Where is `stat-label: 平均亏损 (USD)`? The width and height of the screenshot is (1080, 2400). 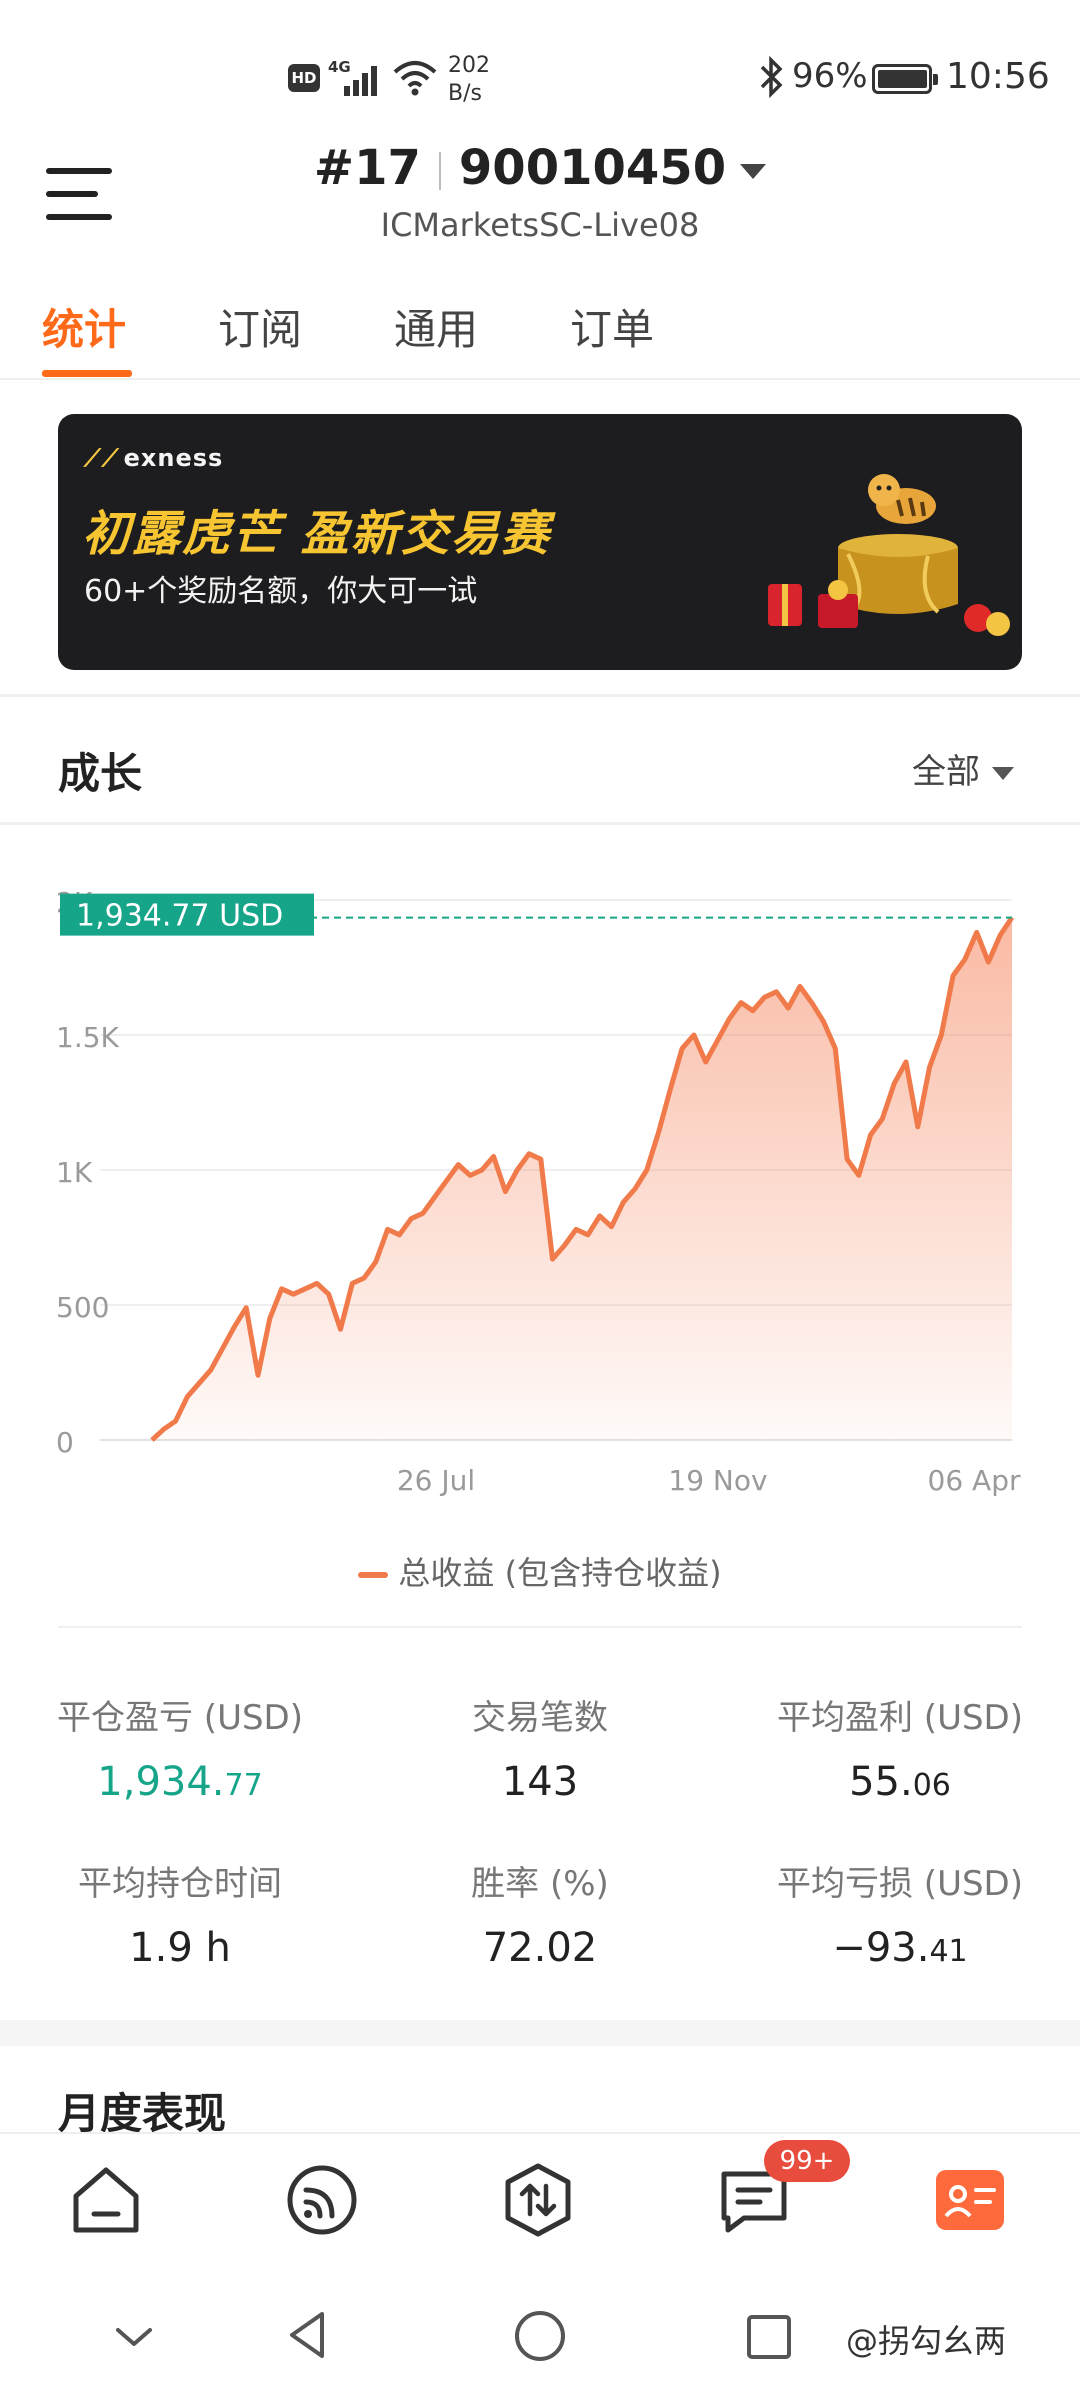 stat-label: 平均亏损 (USD) is located at coordinates (900, 1884).